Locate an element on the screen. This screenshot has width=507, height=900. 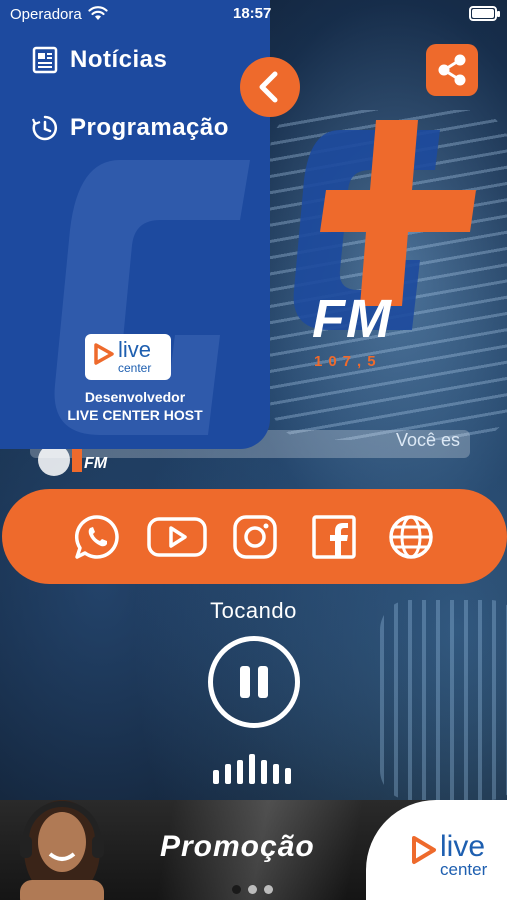
wifi-icon is located at coordinates (98, 13).